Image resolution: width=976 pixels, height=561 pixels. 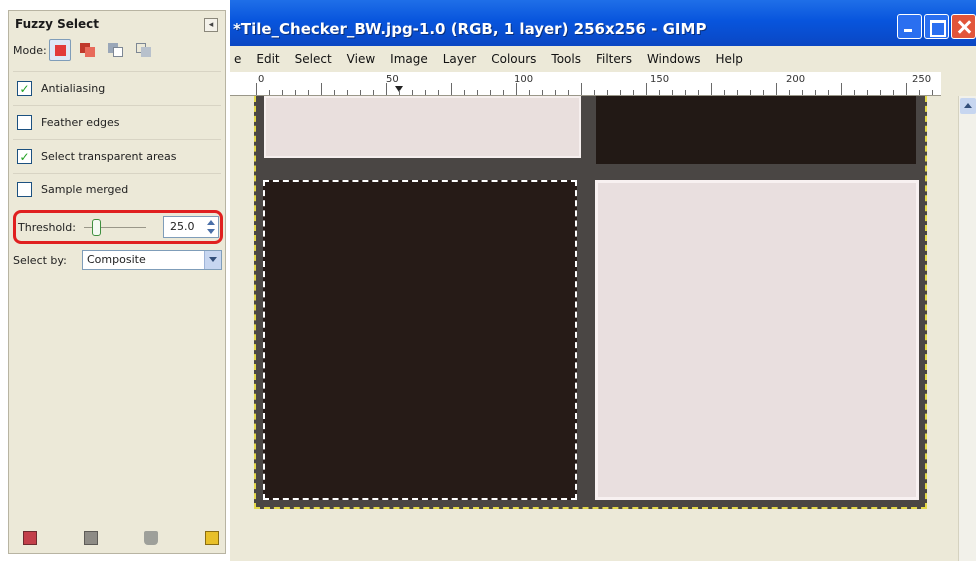 I want to click on restore-options-icon, so click(x=90, y=538).